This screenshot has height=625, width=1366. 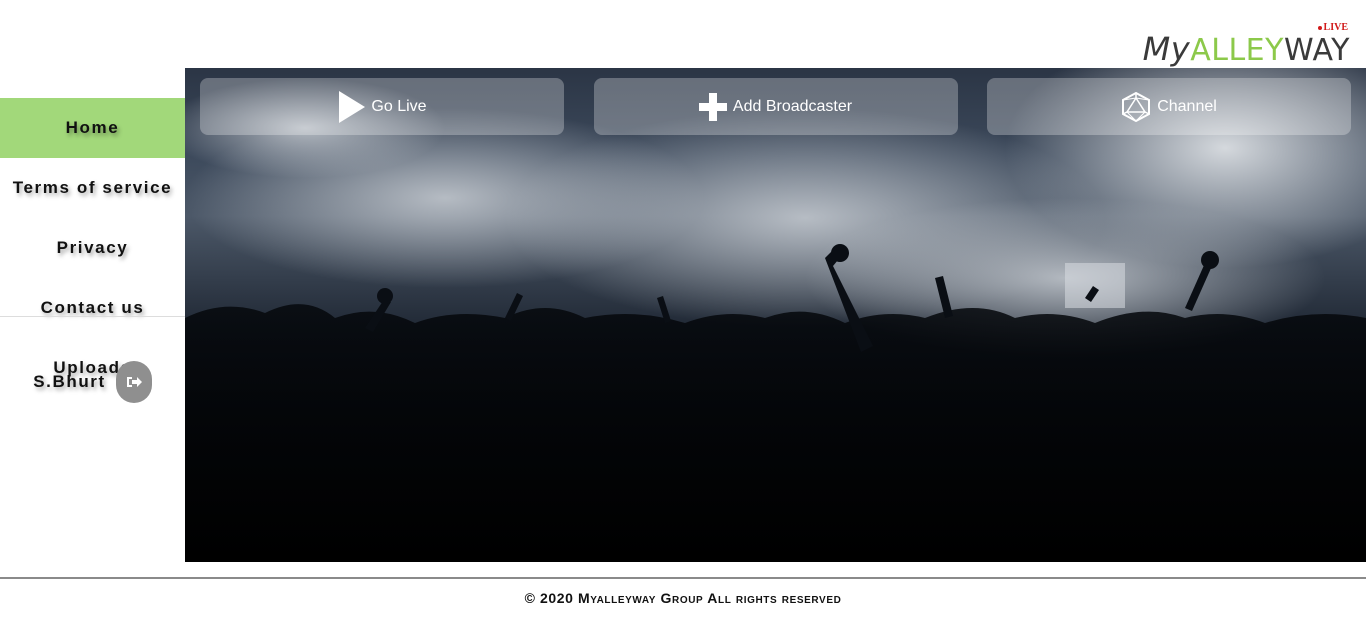 What do you see at coordinates (1187, 106) in the screenshot?
I see `channel-label: Channel` at bounding box center [1187, 106].